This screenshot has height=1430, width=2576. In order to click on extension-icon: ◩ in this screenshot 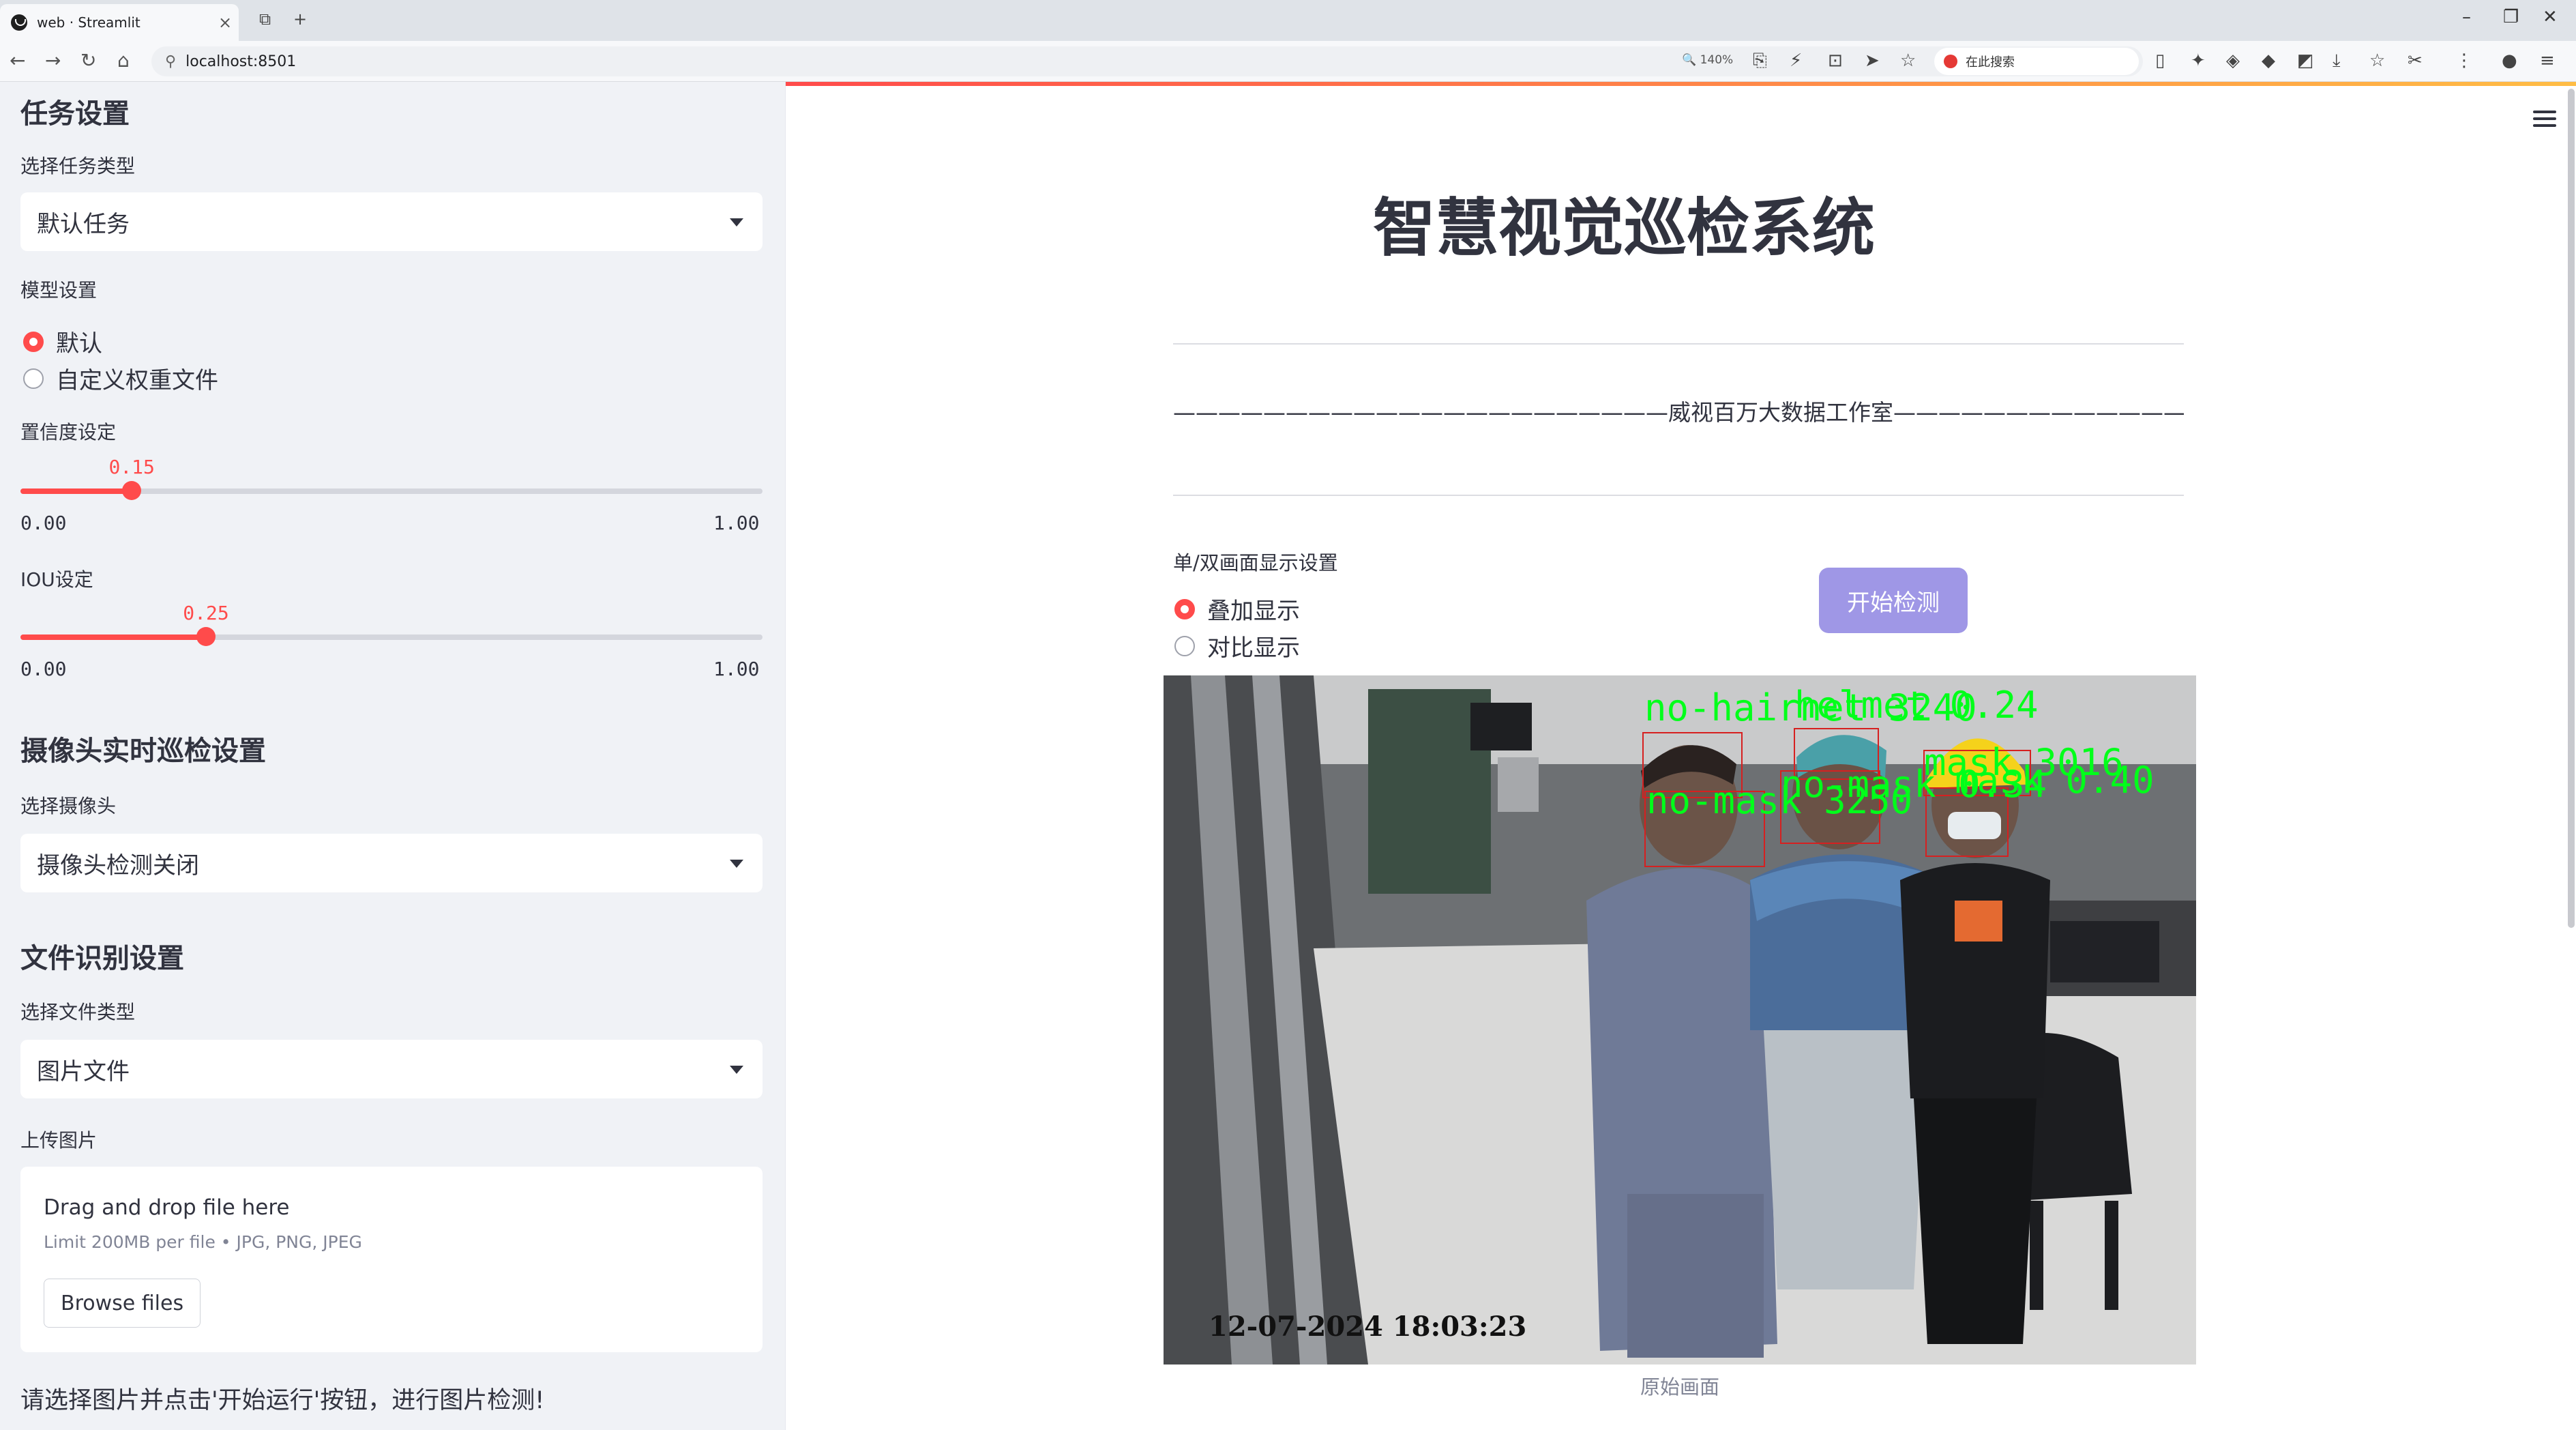, I will do `click(2305, 60)`.